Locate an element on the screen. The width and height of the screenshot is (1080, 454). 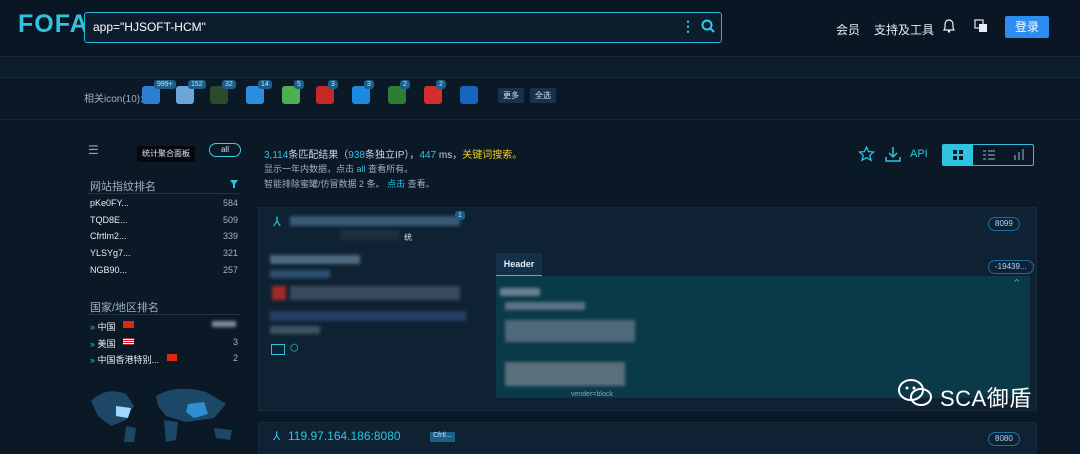
icon-count-badge: 999+ is located at coordinates (165, 84).